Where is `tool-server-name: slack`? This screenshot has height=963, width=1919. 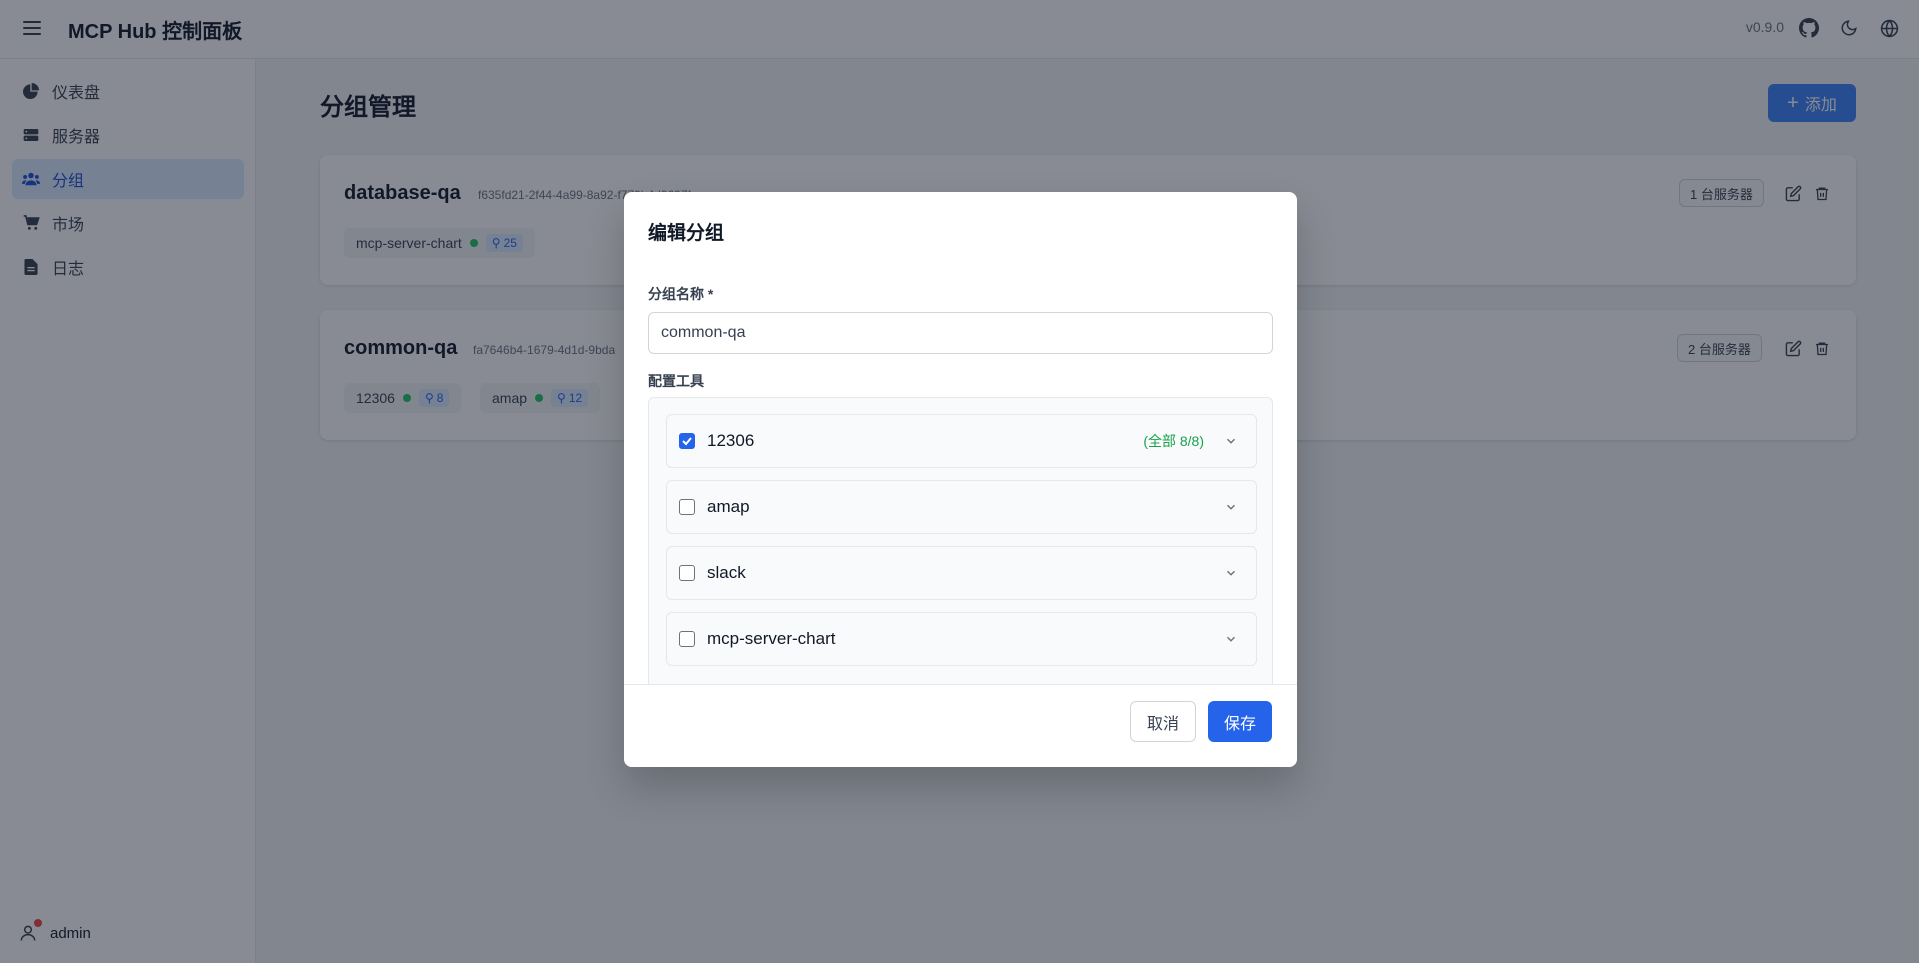 tool-server-name: slack is located at coordinates (726, 572).